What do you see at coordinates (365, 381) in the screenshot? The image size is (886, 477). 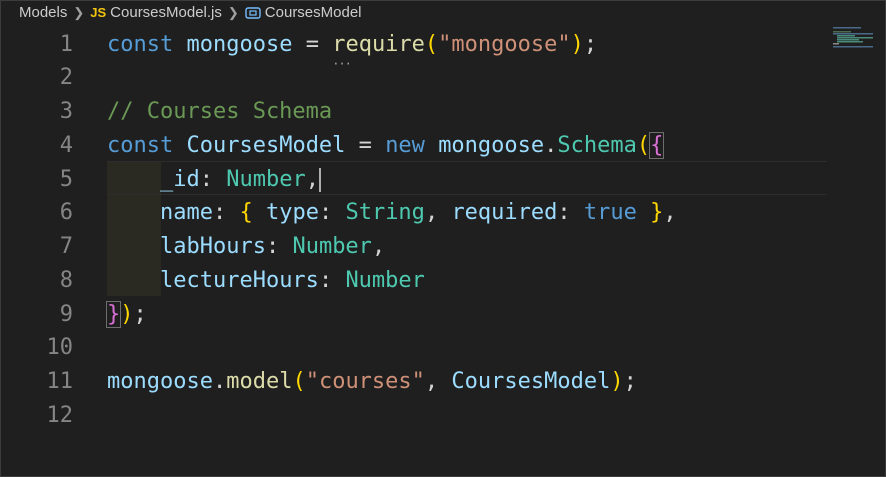 I see `code-token: "courses"` at bounding box center [365, 381].